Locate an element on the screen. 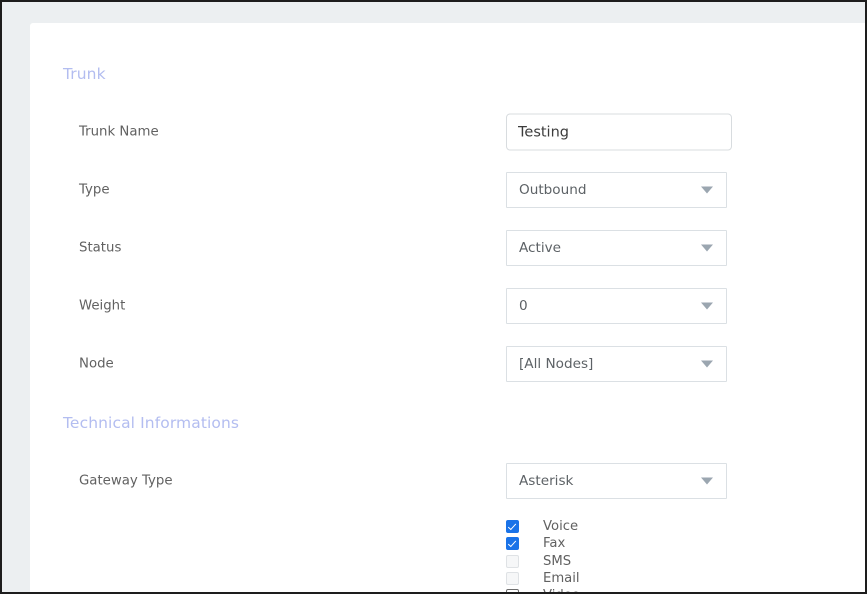  capability-label-sms: SMS is located at coordinates (557, 561).